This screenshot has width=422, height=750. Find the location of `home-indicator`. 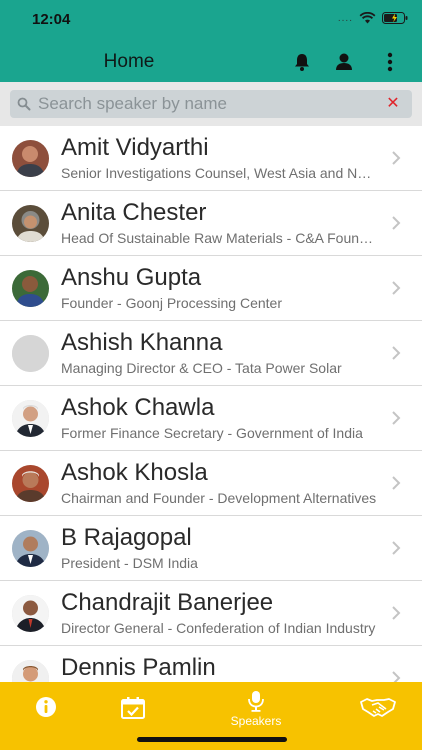

home-indicator is located at coordinates (212, 739).